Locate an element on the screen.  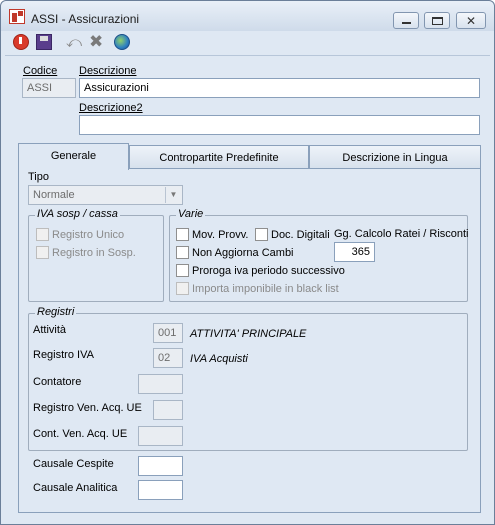
undo-icon: ⤺ is located at coordinates (74, 42).